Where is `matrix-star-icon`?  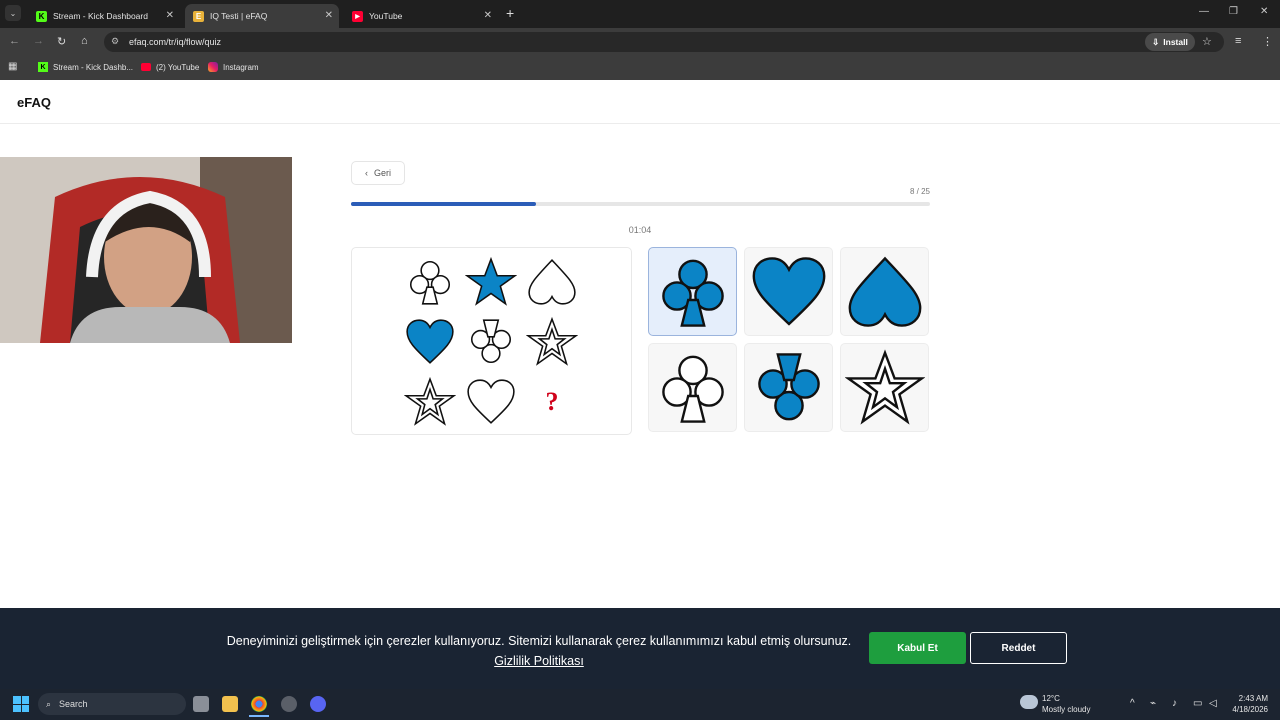
matrix-star-icon is located at coordinates (491, 282).